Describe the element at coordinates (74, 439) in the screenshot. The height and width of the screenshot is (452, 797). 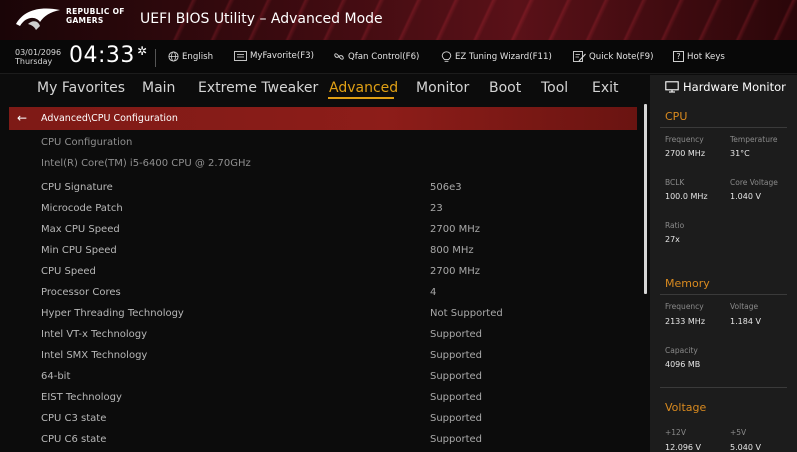
I see `setting-label: CPU C6 state` at that location.